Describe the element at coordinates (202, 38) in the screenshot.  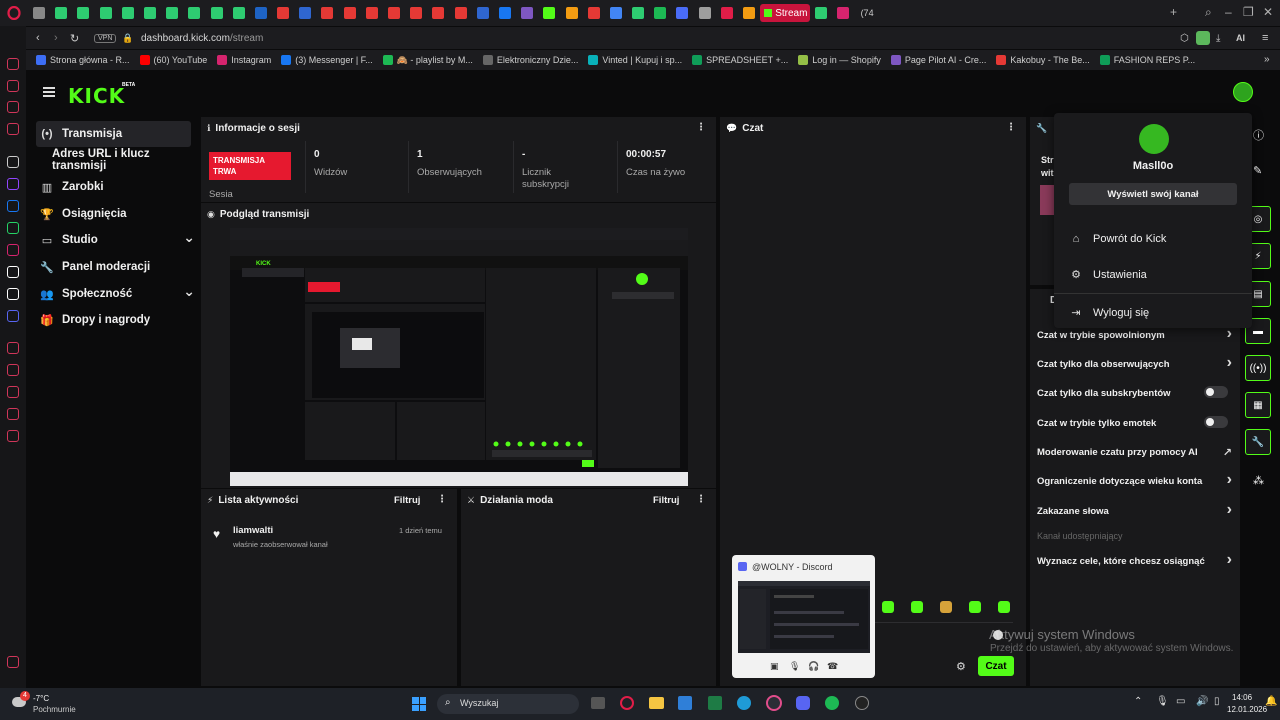
I see `url-field: dashboard.kick.com/stream` at that location.